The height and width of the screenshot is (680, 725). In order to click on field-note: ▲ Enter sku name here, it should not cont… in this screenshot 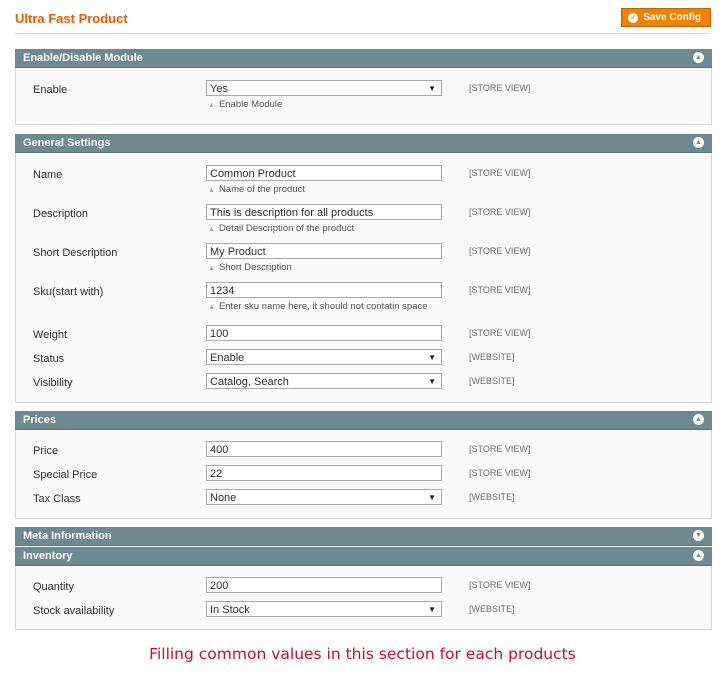, I will do `click(318, 306)`.